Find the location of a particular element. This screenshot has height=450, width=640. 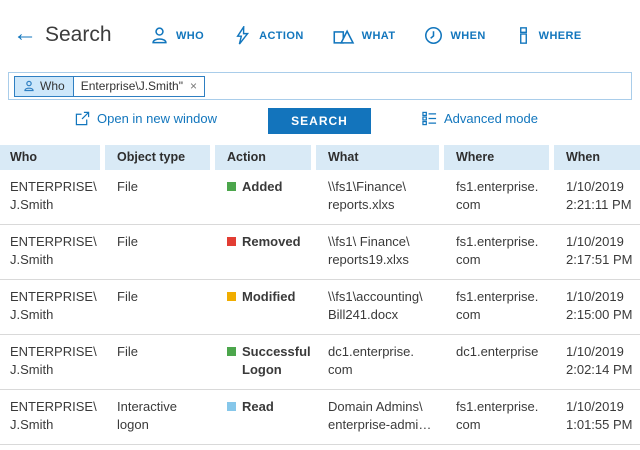

cell-object-type: Interactive logon is located at coordinates (147, 415).